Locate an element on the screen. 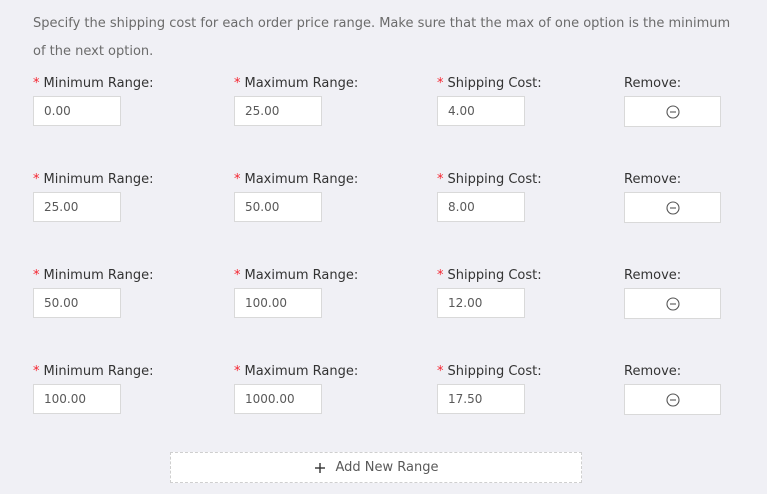 This screenshot has width=767, height=494. add-new-range-label: Add New Range is located at coordinates (387, 467).